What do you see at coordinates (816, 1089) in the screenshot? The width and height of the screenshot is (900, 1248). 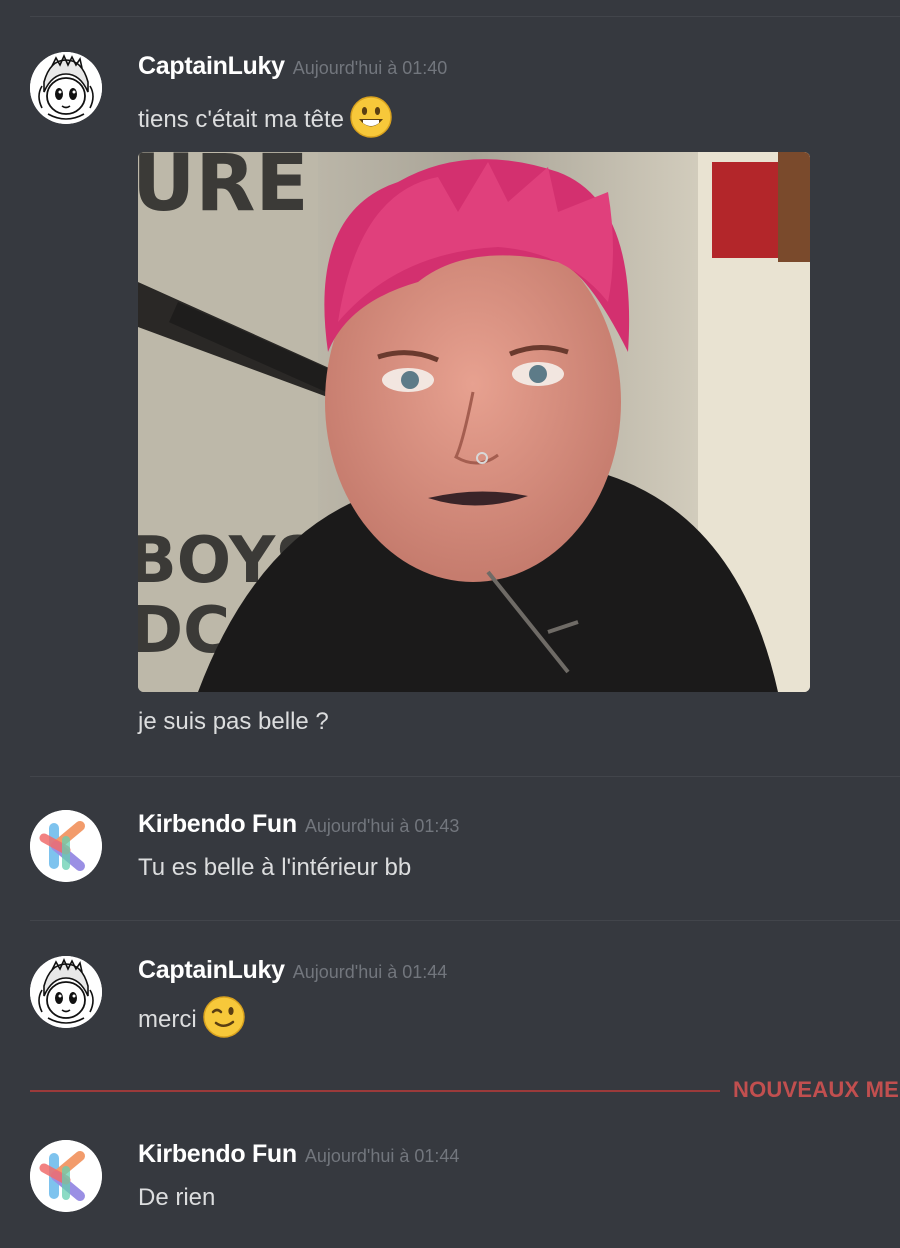 I see `new-messages-label: NOUVEAUX ME` at bounding box center [816, 1089].